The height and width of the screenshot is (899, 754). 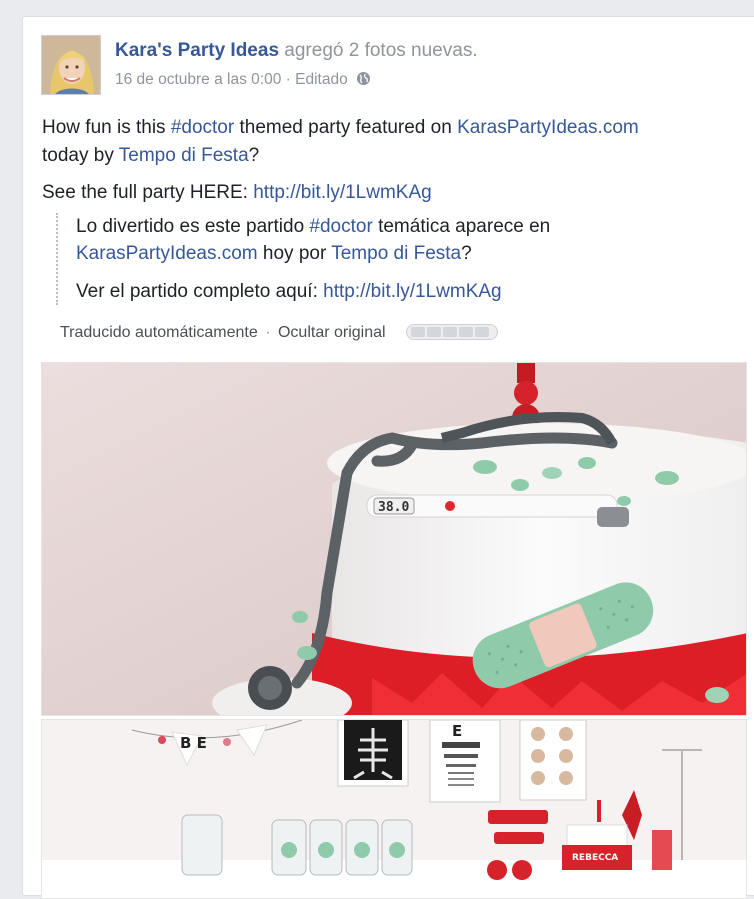 I want to click on page-avatar, so click(x=71, y=65).